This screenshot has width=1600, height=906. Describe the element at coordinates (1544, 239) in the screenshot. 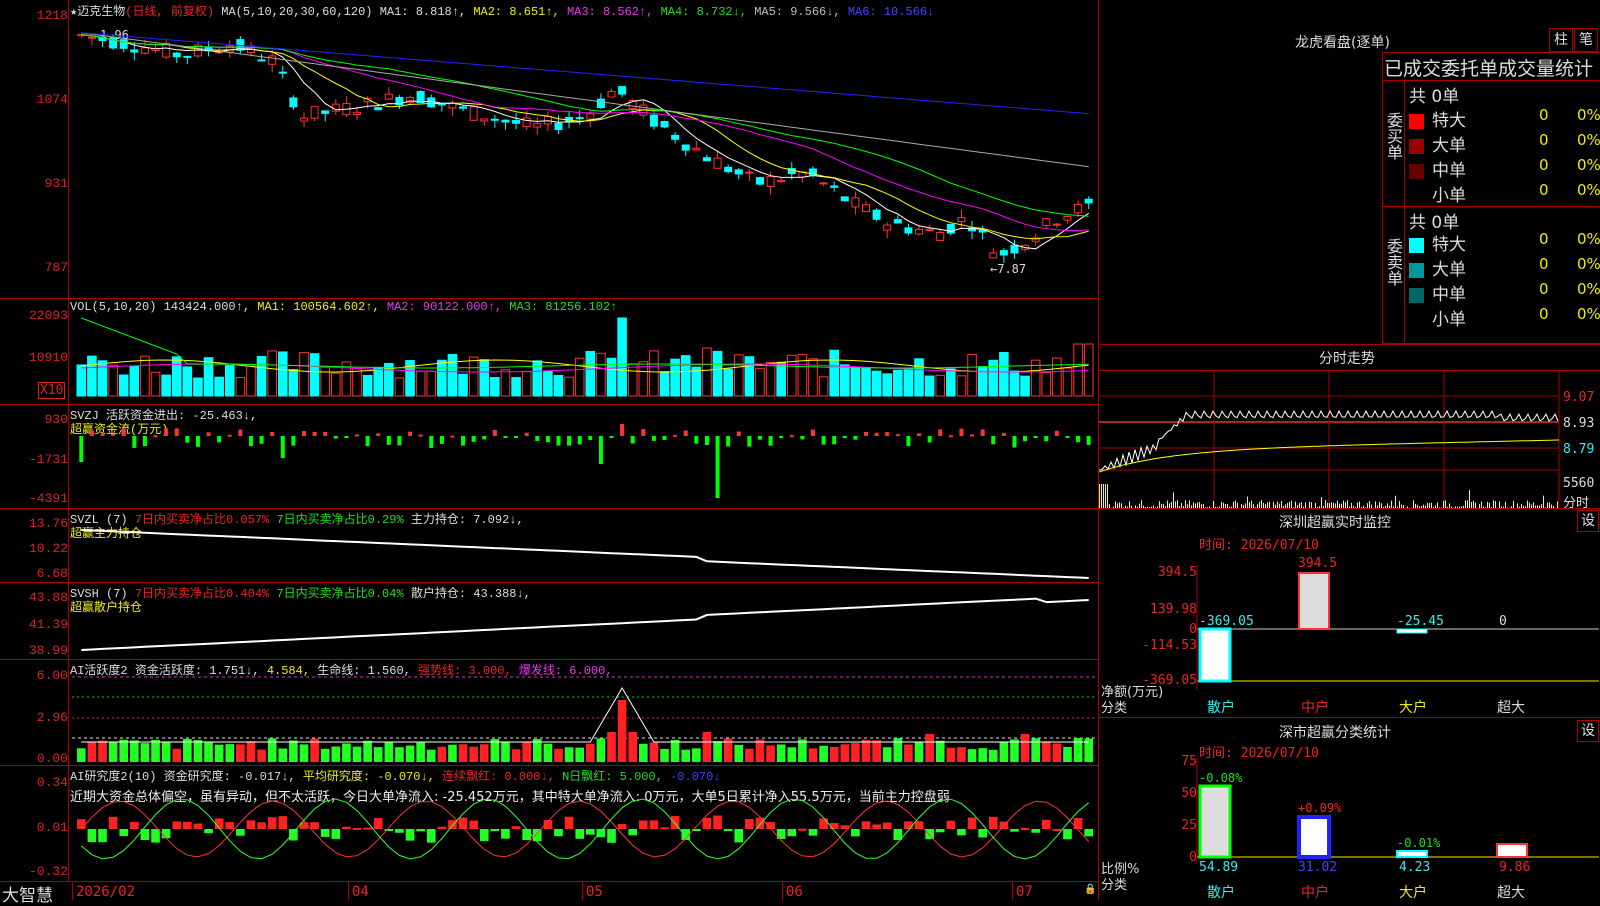

I see `order-count: 0` at that location.